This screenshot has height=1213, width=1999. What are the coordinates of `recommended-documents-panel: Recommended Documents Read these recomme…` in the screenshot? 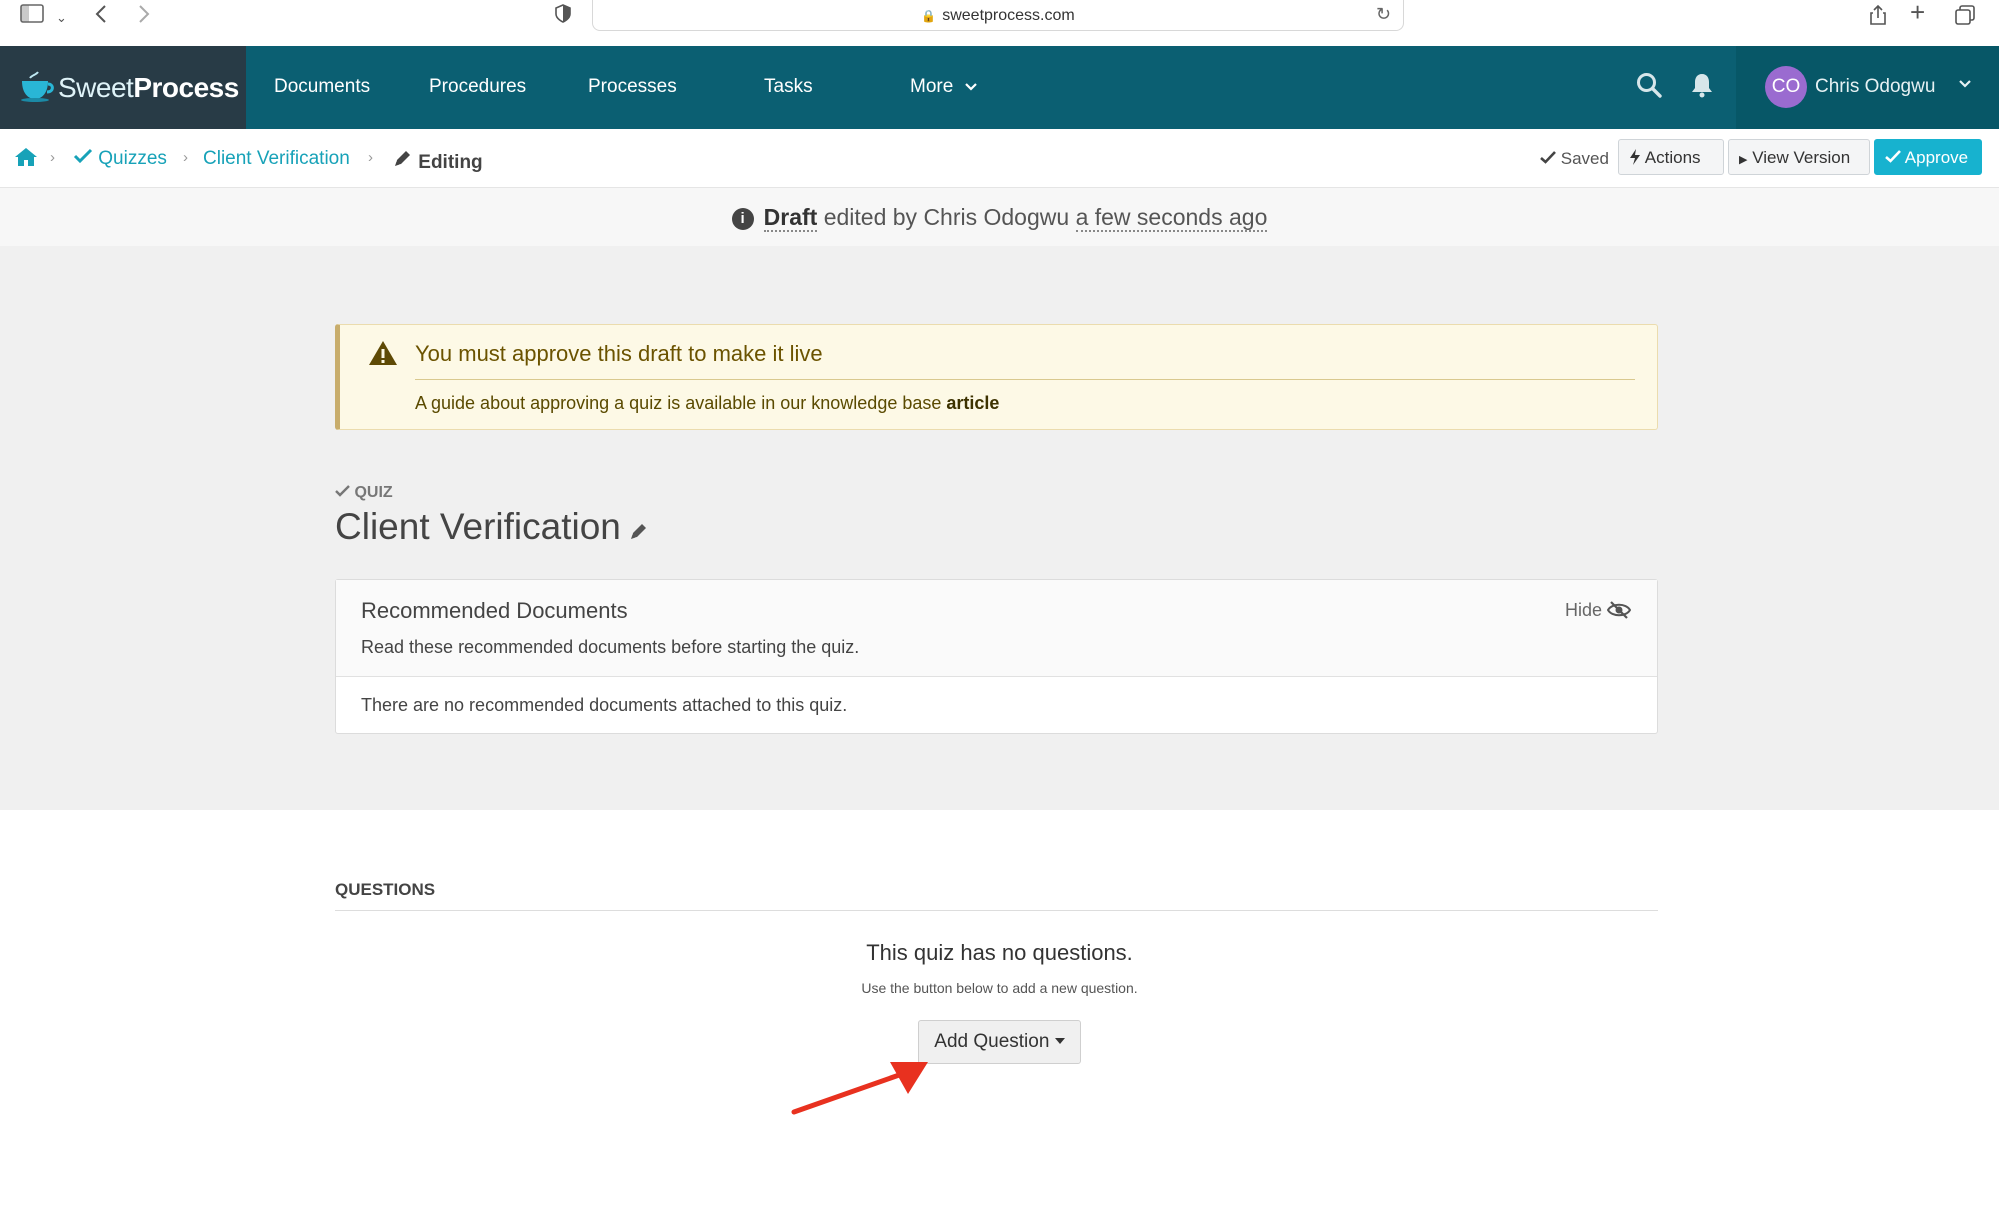 It's located at (996, 656).